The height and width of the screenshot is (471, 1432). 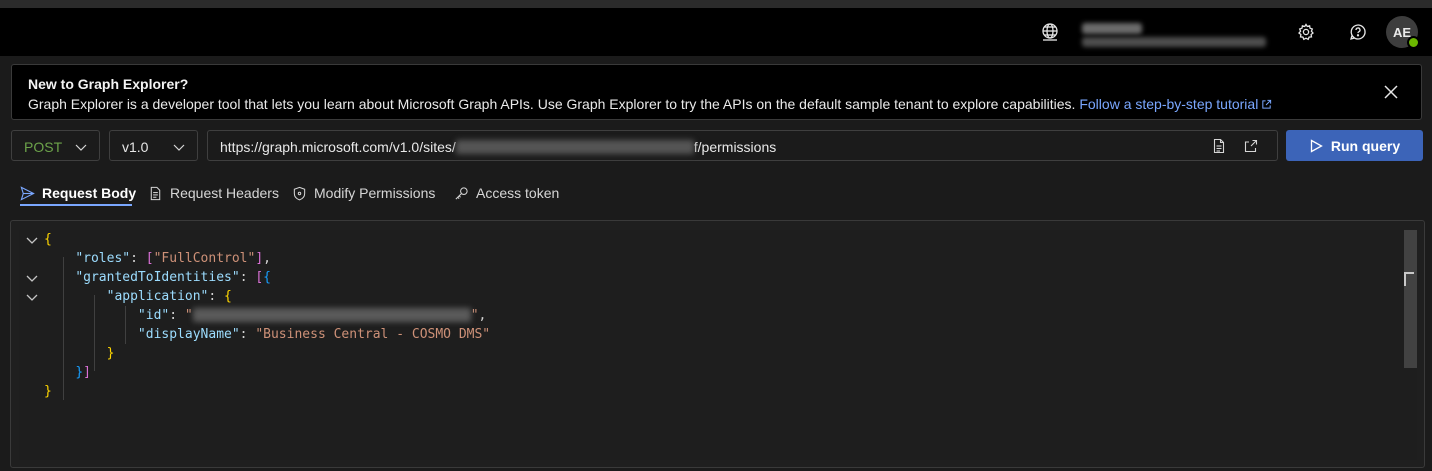 What do you see at coordinates (1403, 32) in the screenshot?
I see `avatar: AE` at bounding box center [1403, 32].